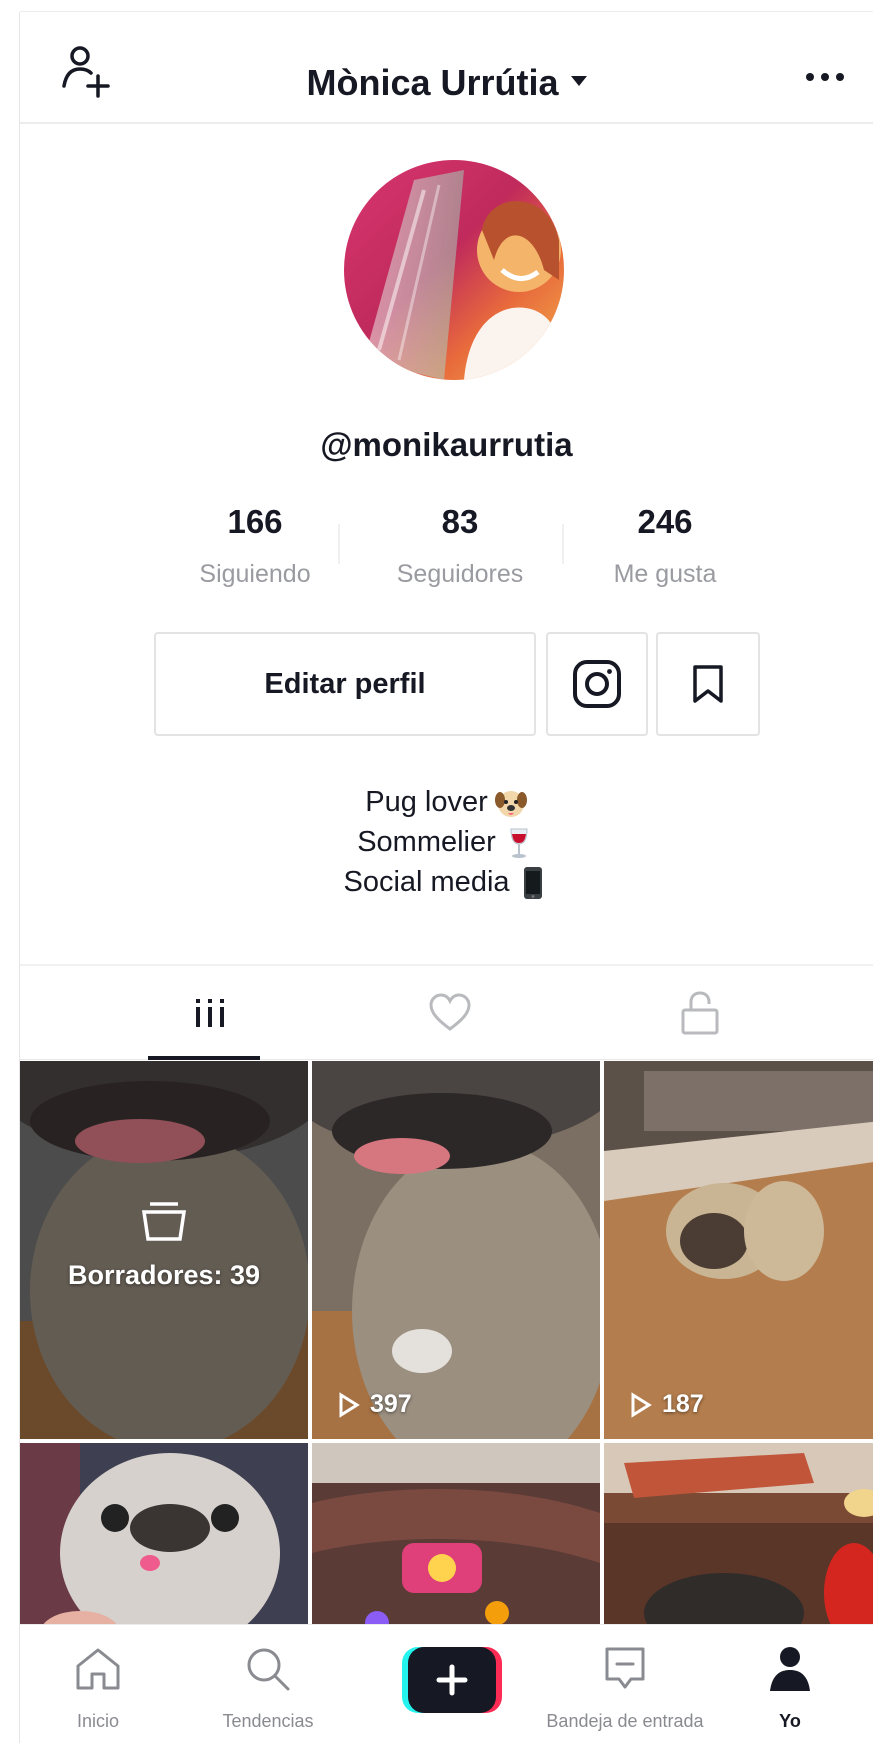 Image resolution: width=873 pixels, height=1743 pixels. I want to click on content-tabs, so click(446, 1012).